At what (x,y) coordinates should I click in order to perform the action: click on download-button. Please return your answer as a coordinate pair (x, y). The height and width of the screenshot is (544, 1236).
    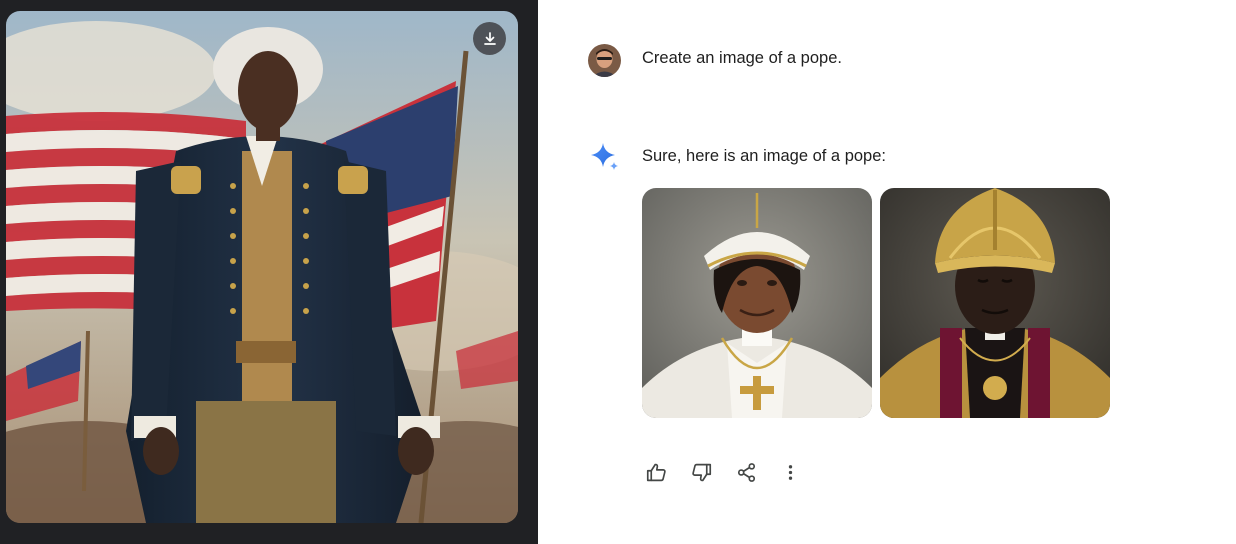
    Looking at the image, I should click on (489, 38).